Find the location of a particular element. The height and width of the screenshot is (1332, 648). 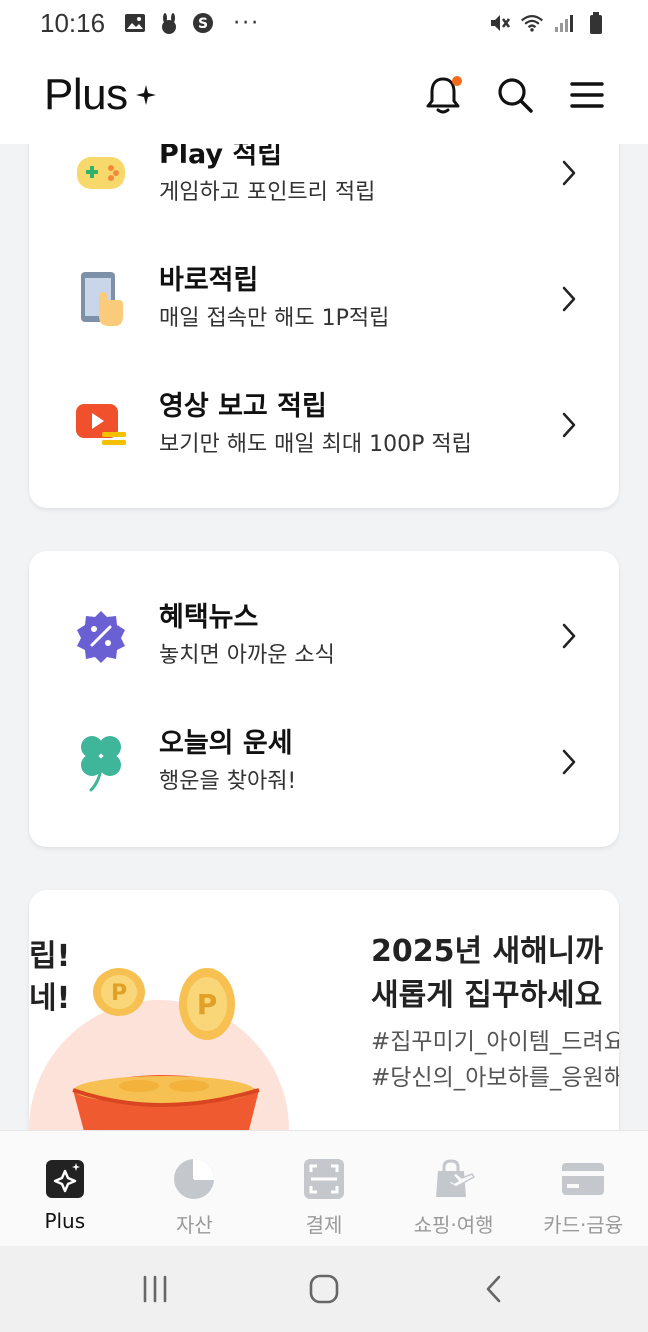

list-item-instant-earn: 바로적립 매일 접속만 해도 1P적립 is located at coordinates (324, 299).